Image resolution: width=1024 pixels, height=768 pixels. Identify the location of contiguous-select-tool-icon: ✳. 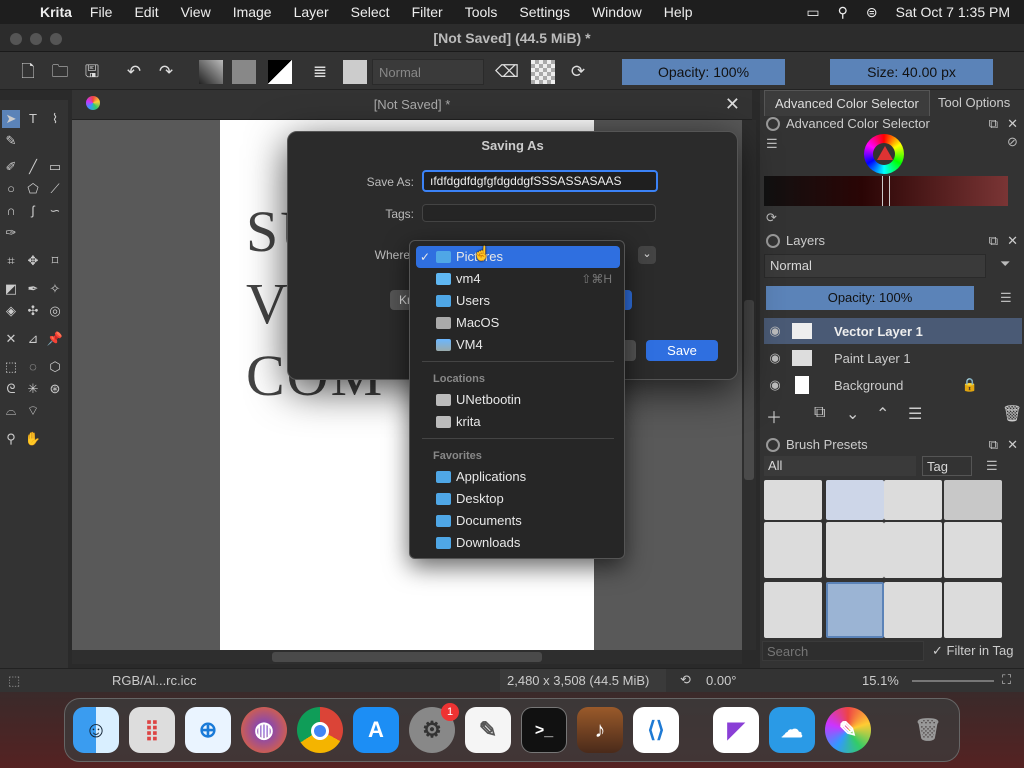
(33, 389).